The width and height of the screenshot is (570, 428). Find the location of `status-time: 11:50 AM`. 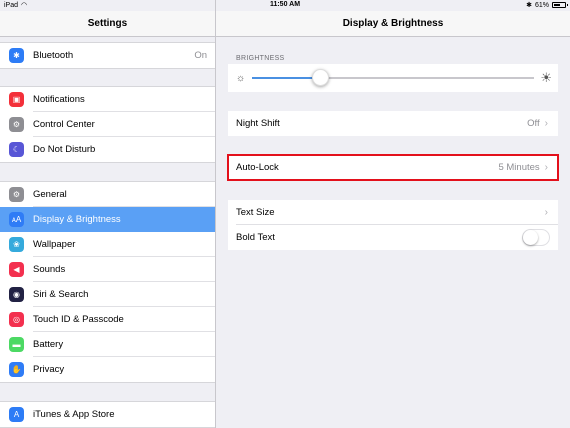

status-time: 11:50 AM is located at coordinates (285, 4).